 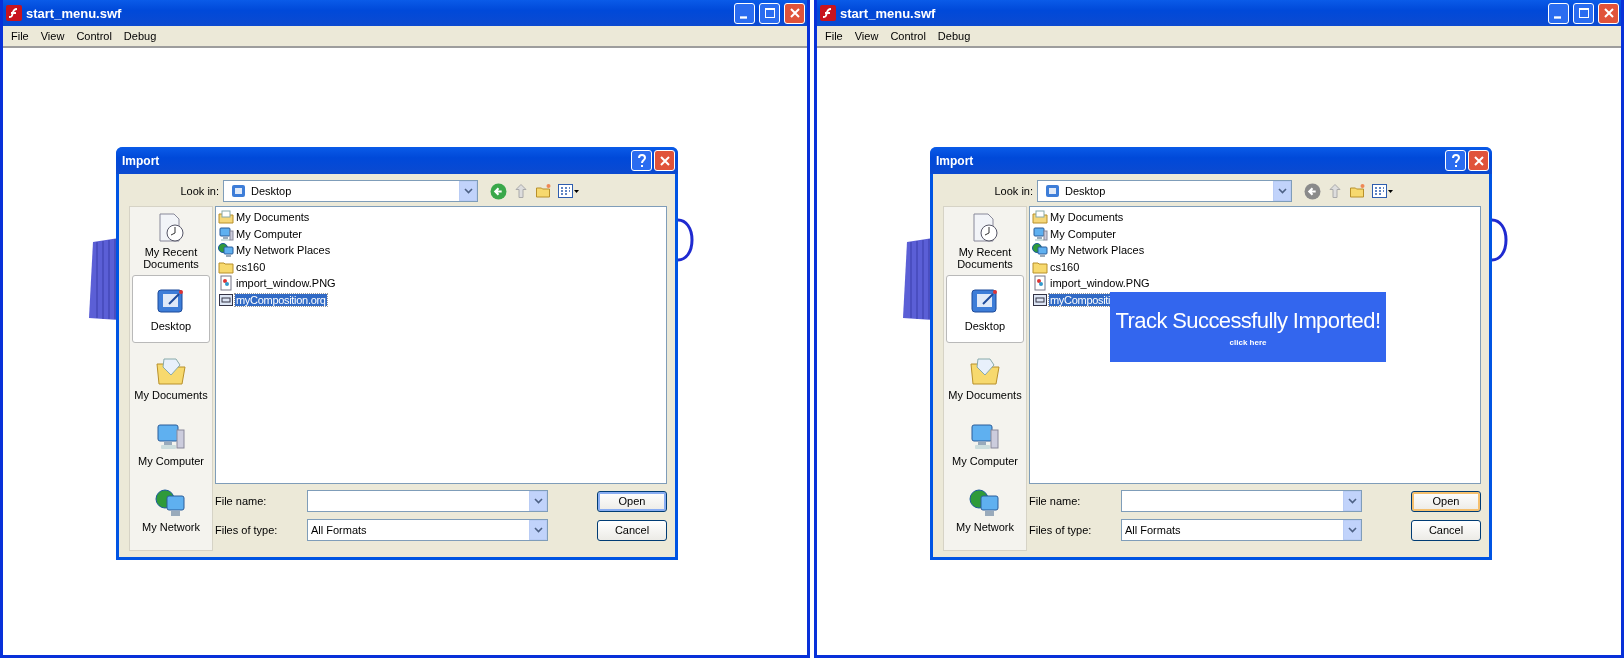 I want to click on notification-link: click here, so click(x=1248, y=342).